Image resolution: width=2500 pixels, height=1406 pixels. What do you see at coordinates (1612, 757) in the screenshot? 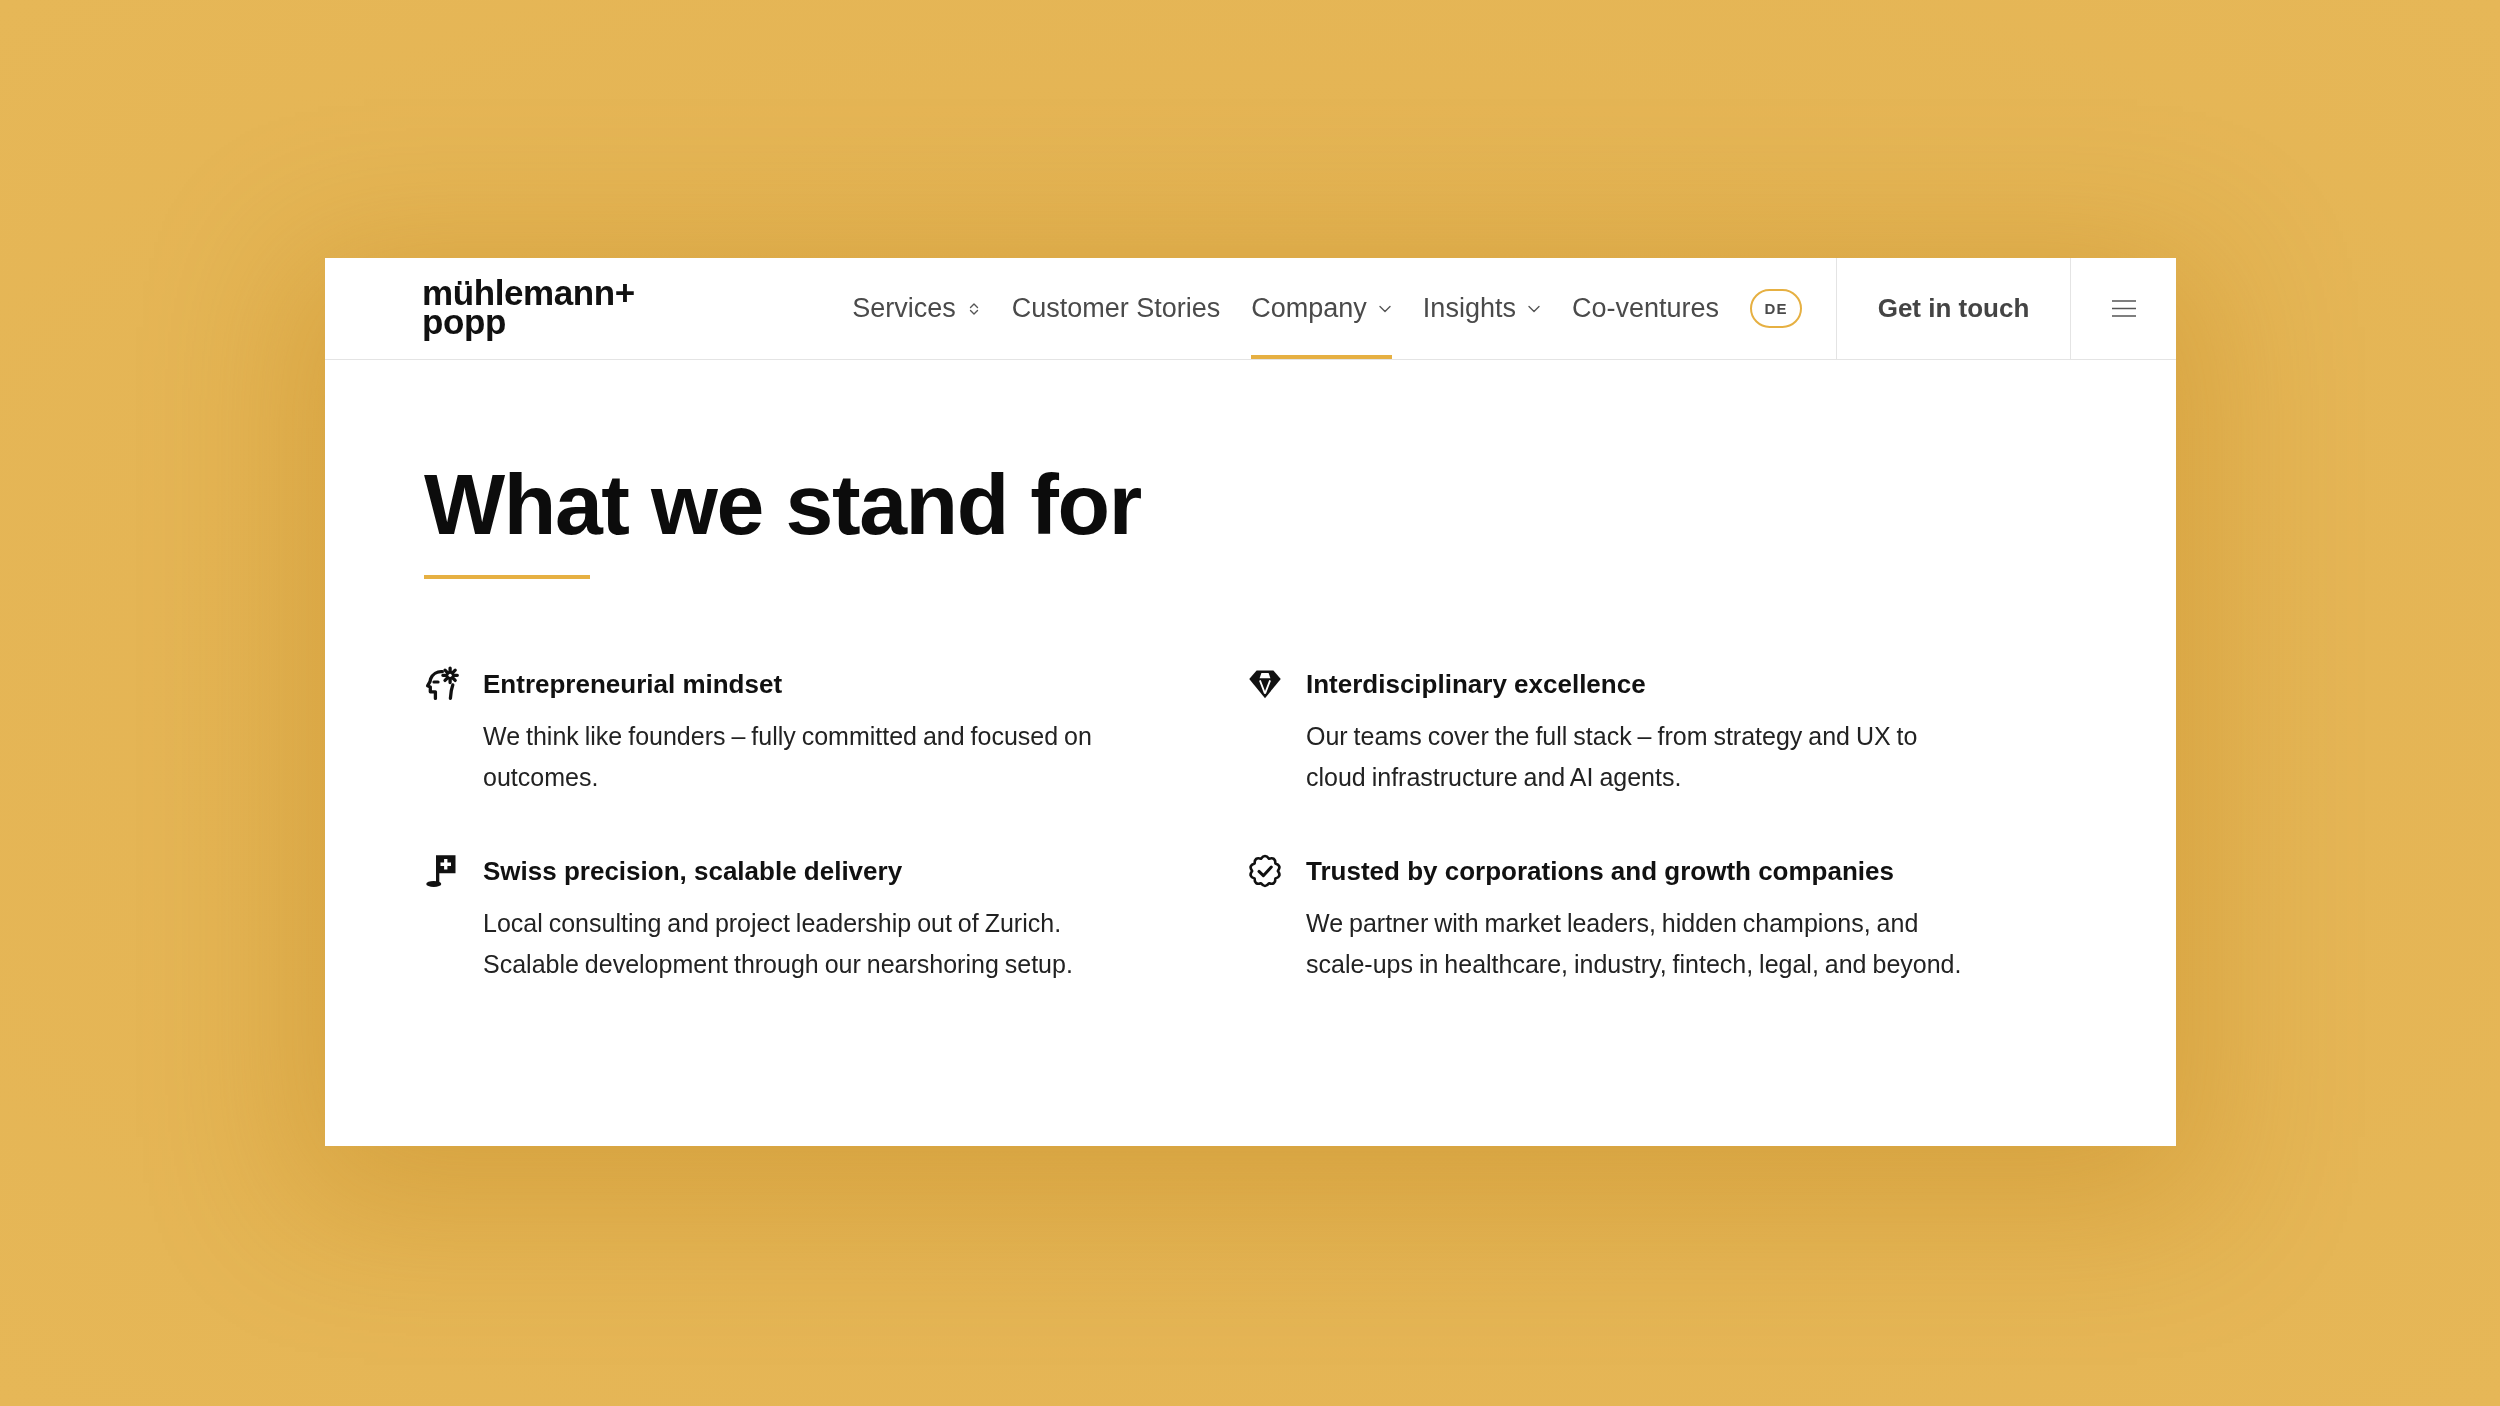
I see `value-description: Our teams cover the full stack – from strategy and UX to cloud infrastructure and AI agents.` at bounding box center [1612, 757].